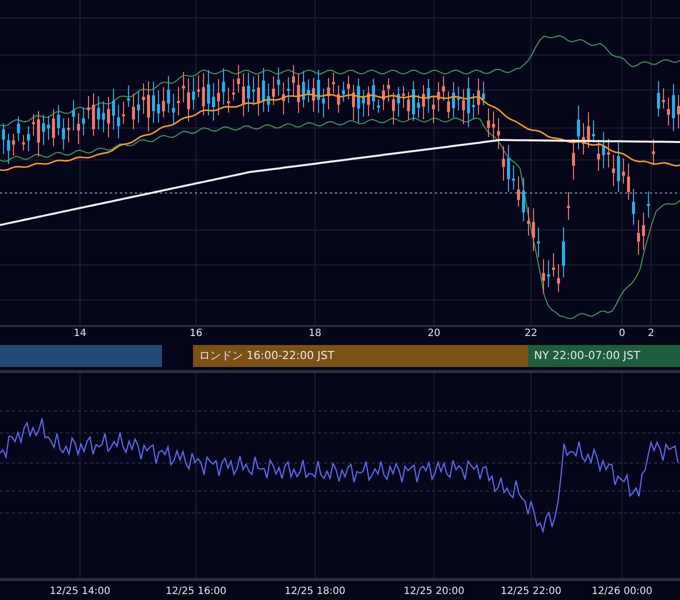 This screenshot has height=600, width=680. Describe the element at coordinates (531, 591) in the screenshot. I see `time-axis-label: 12/25 22:00` at that location.